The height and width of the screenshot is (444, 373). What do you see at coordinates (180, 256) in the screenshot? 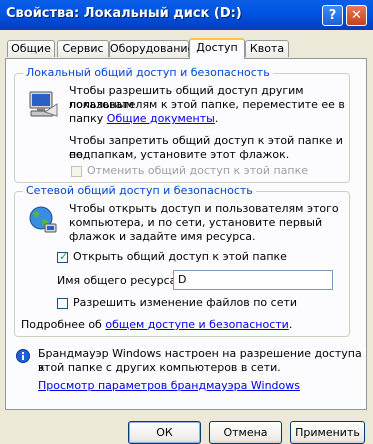
I see `share-folder-label: Открыть общий доступ к этой папке` at bounding box center [180, 256].